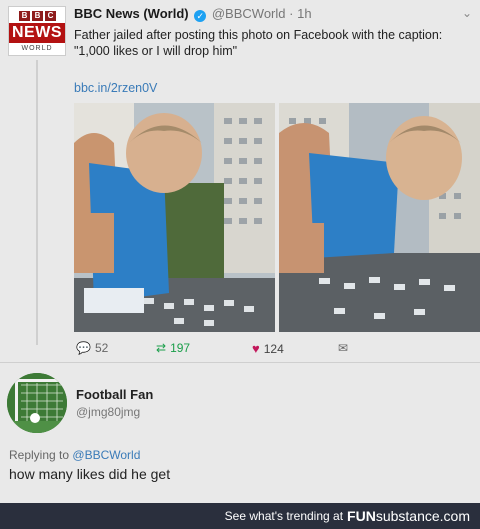 This screenshot has width=480, height=529. Describe the element at coordinates (193, 14) in the screenshot. I see `tweet-header: BBC News (World) ✓ @BBCWorld · 1h` at that location.